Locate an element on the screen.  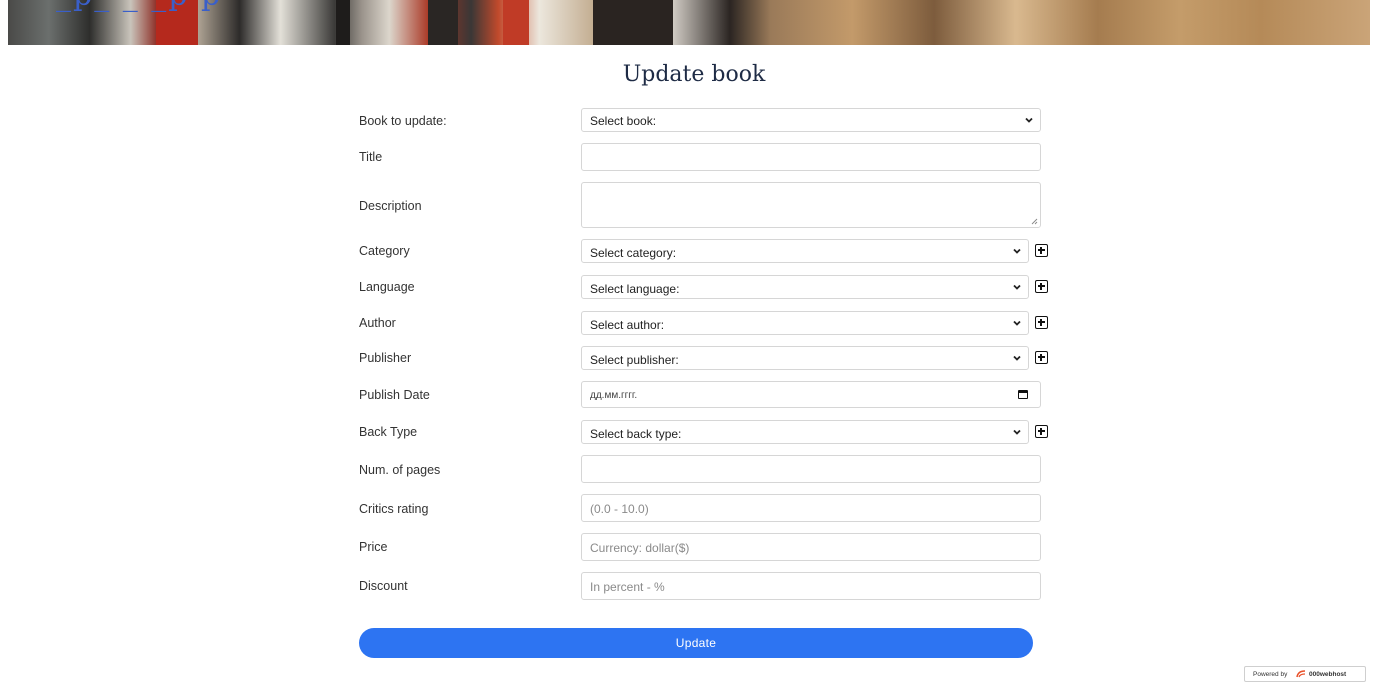
hero-banner: _p_ _ _p p is located at coordinates (689, 22).